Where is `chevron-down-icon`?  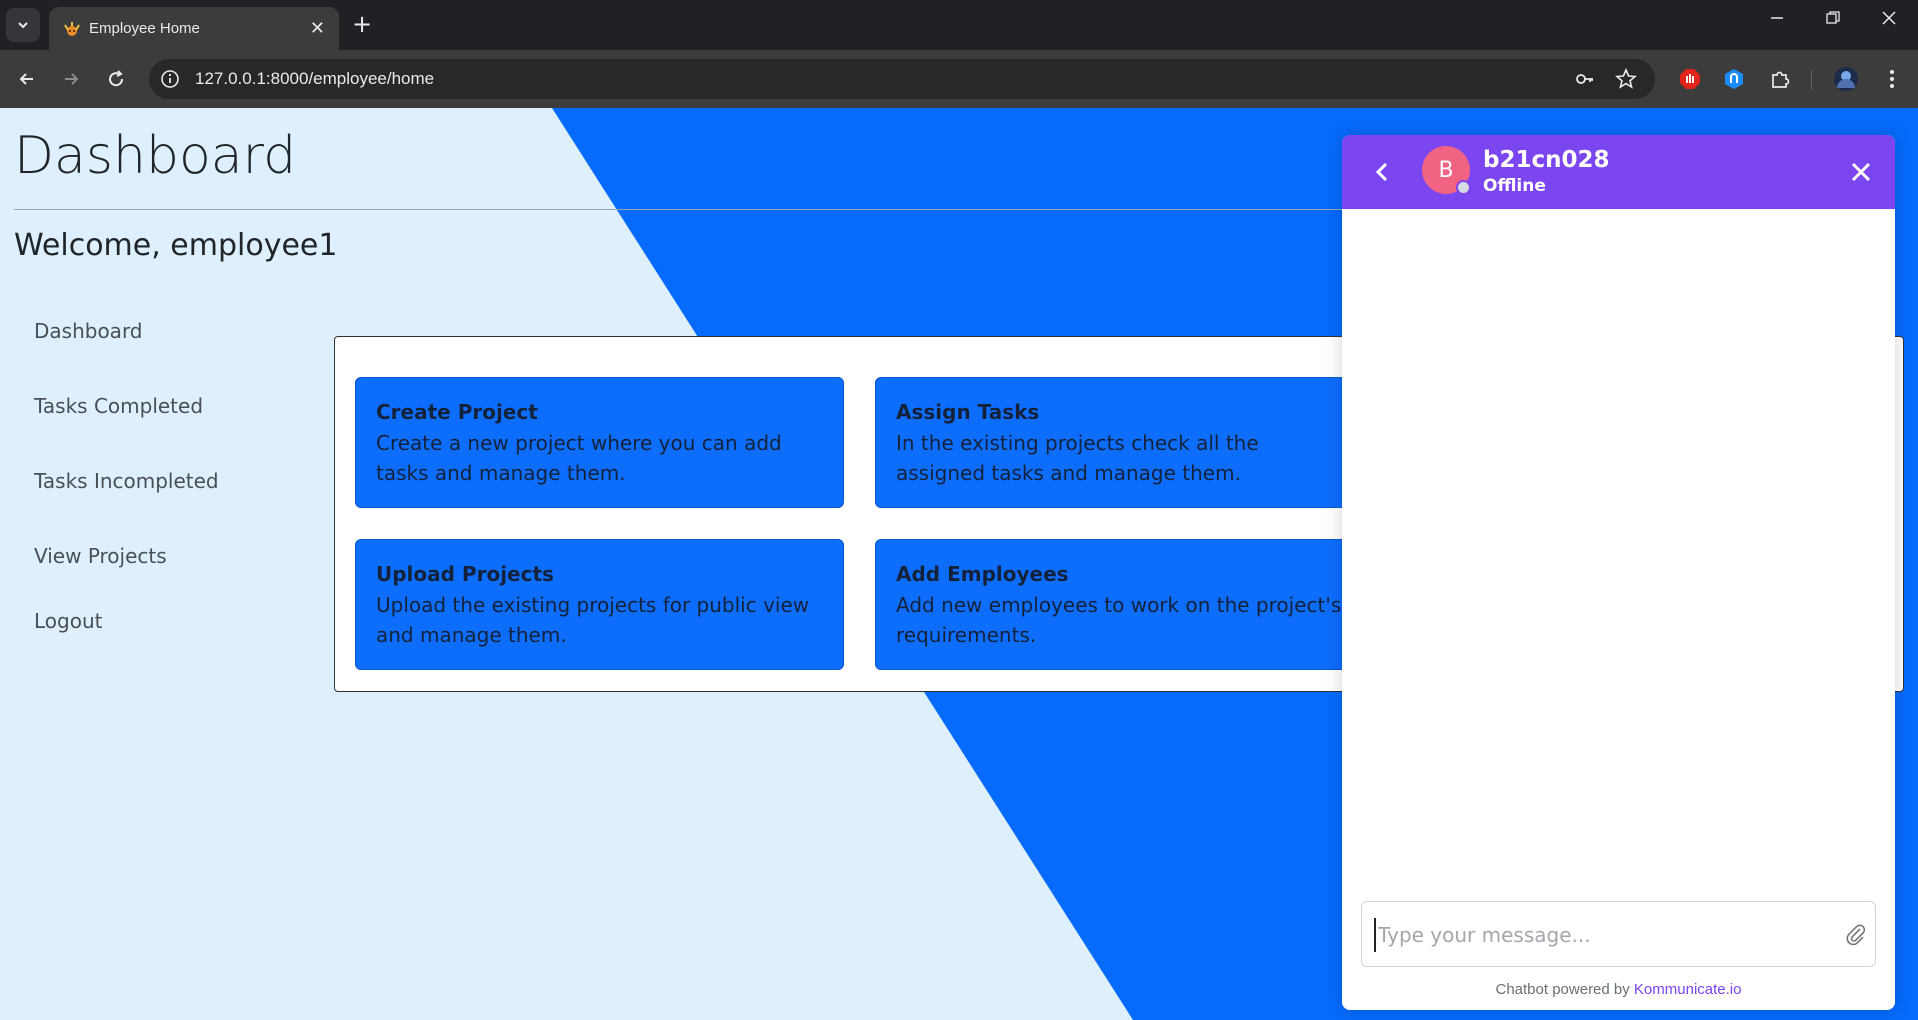 chevron-down-icon is located at coordinates (23, 25).